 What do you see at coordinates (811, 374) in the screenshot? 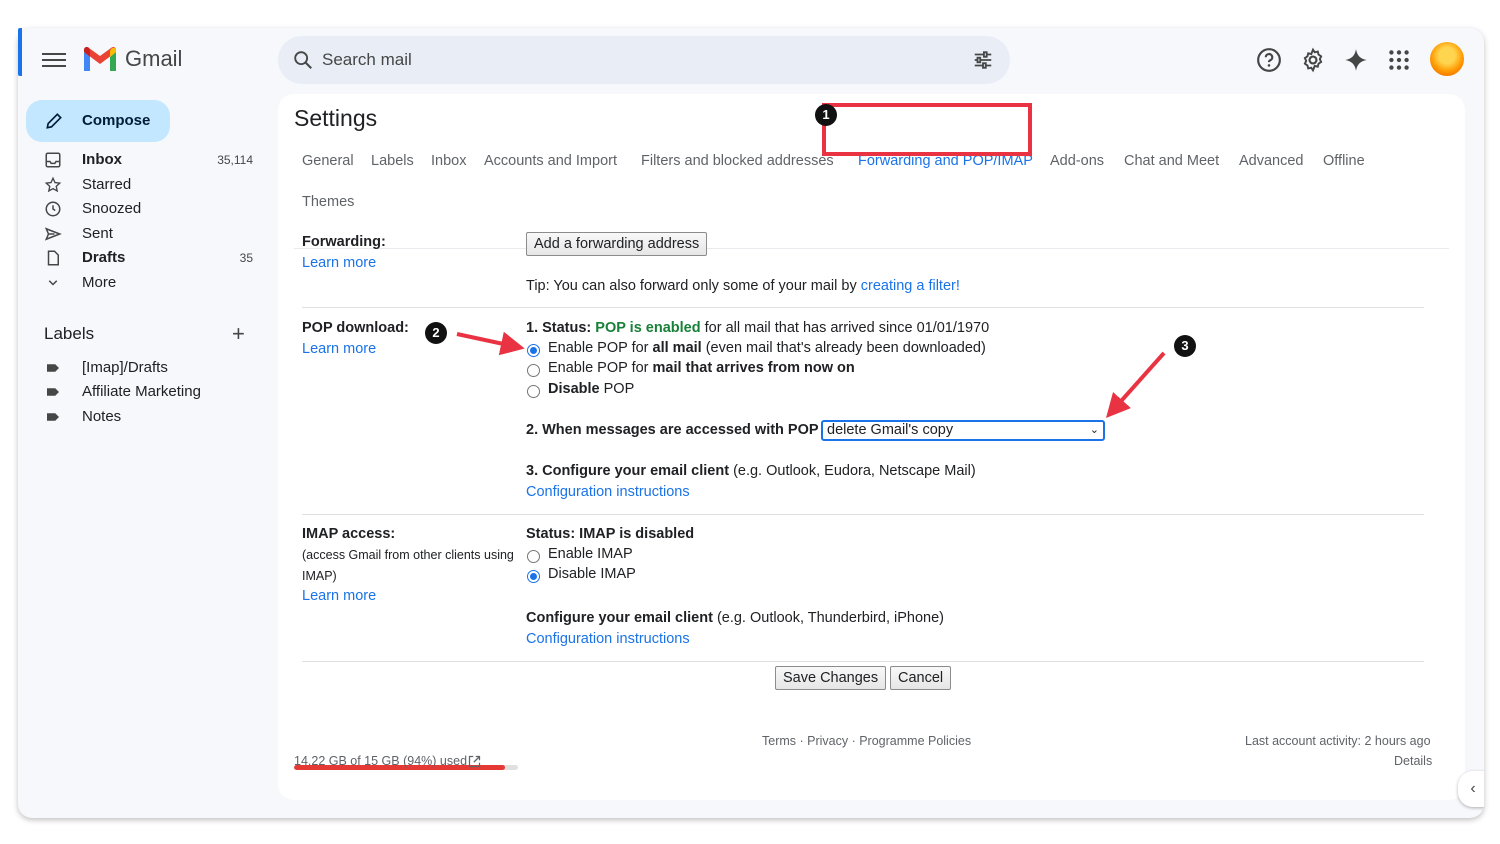
I see `annotation-arrows` at bounding box center [811, 374].